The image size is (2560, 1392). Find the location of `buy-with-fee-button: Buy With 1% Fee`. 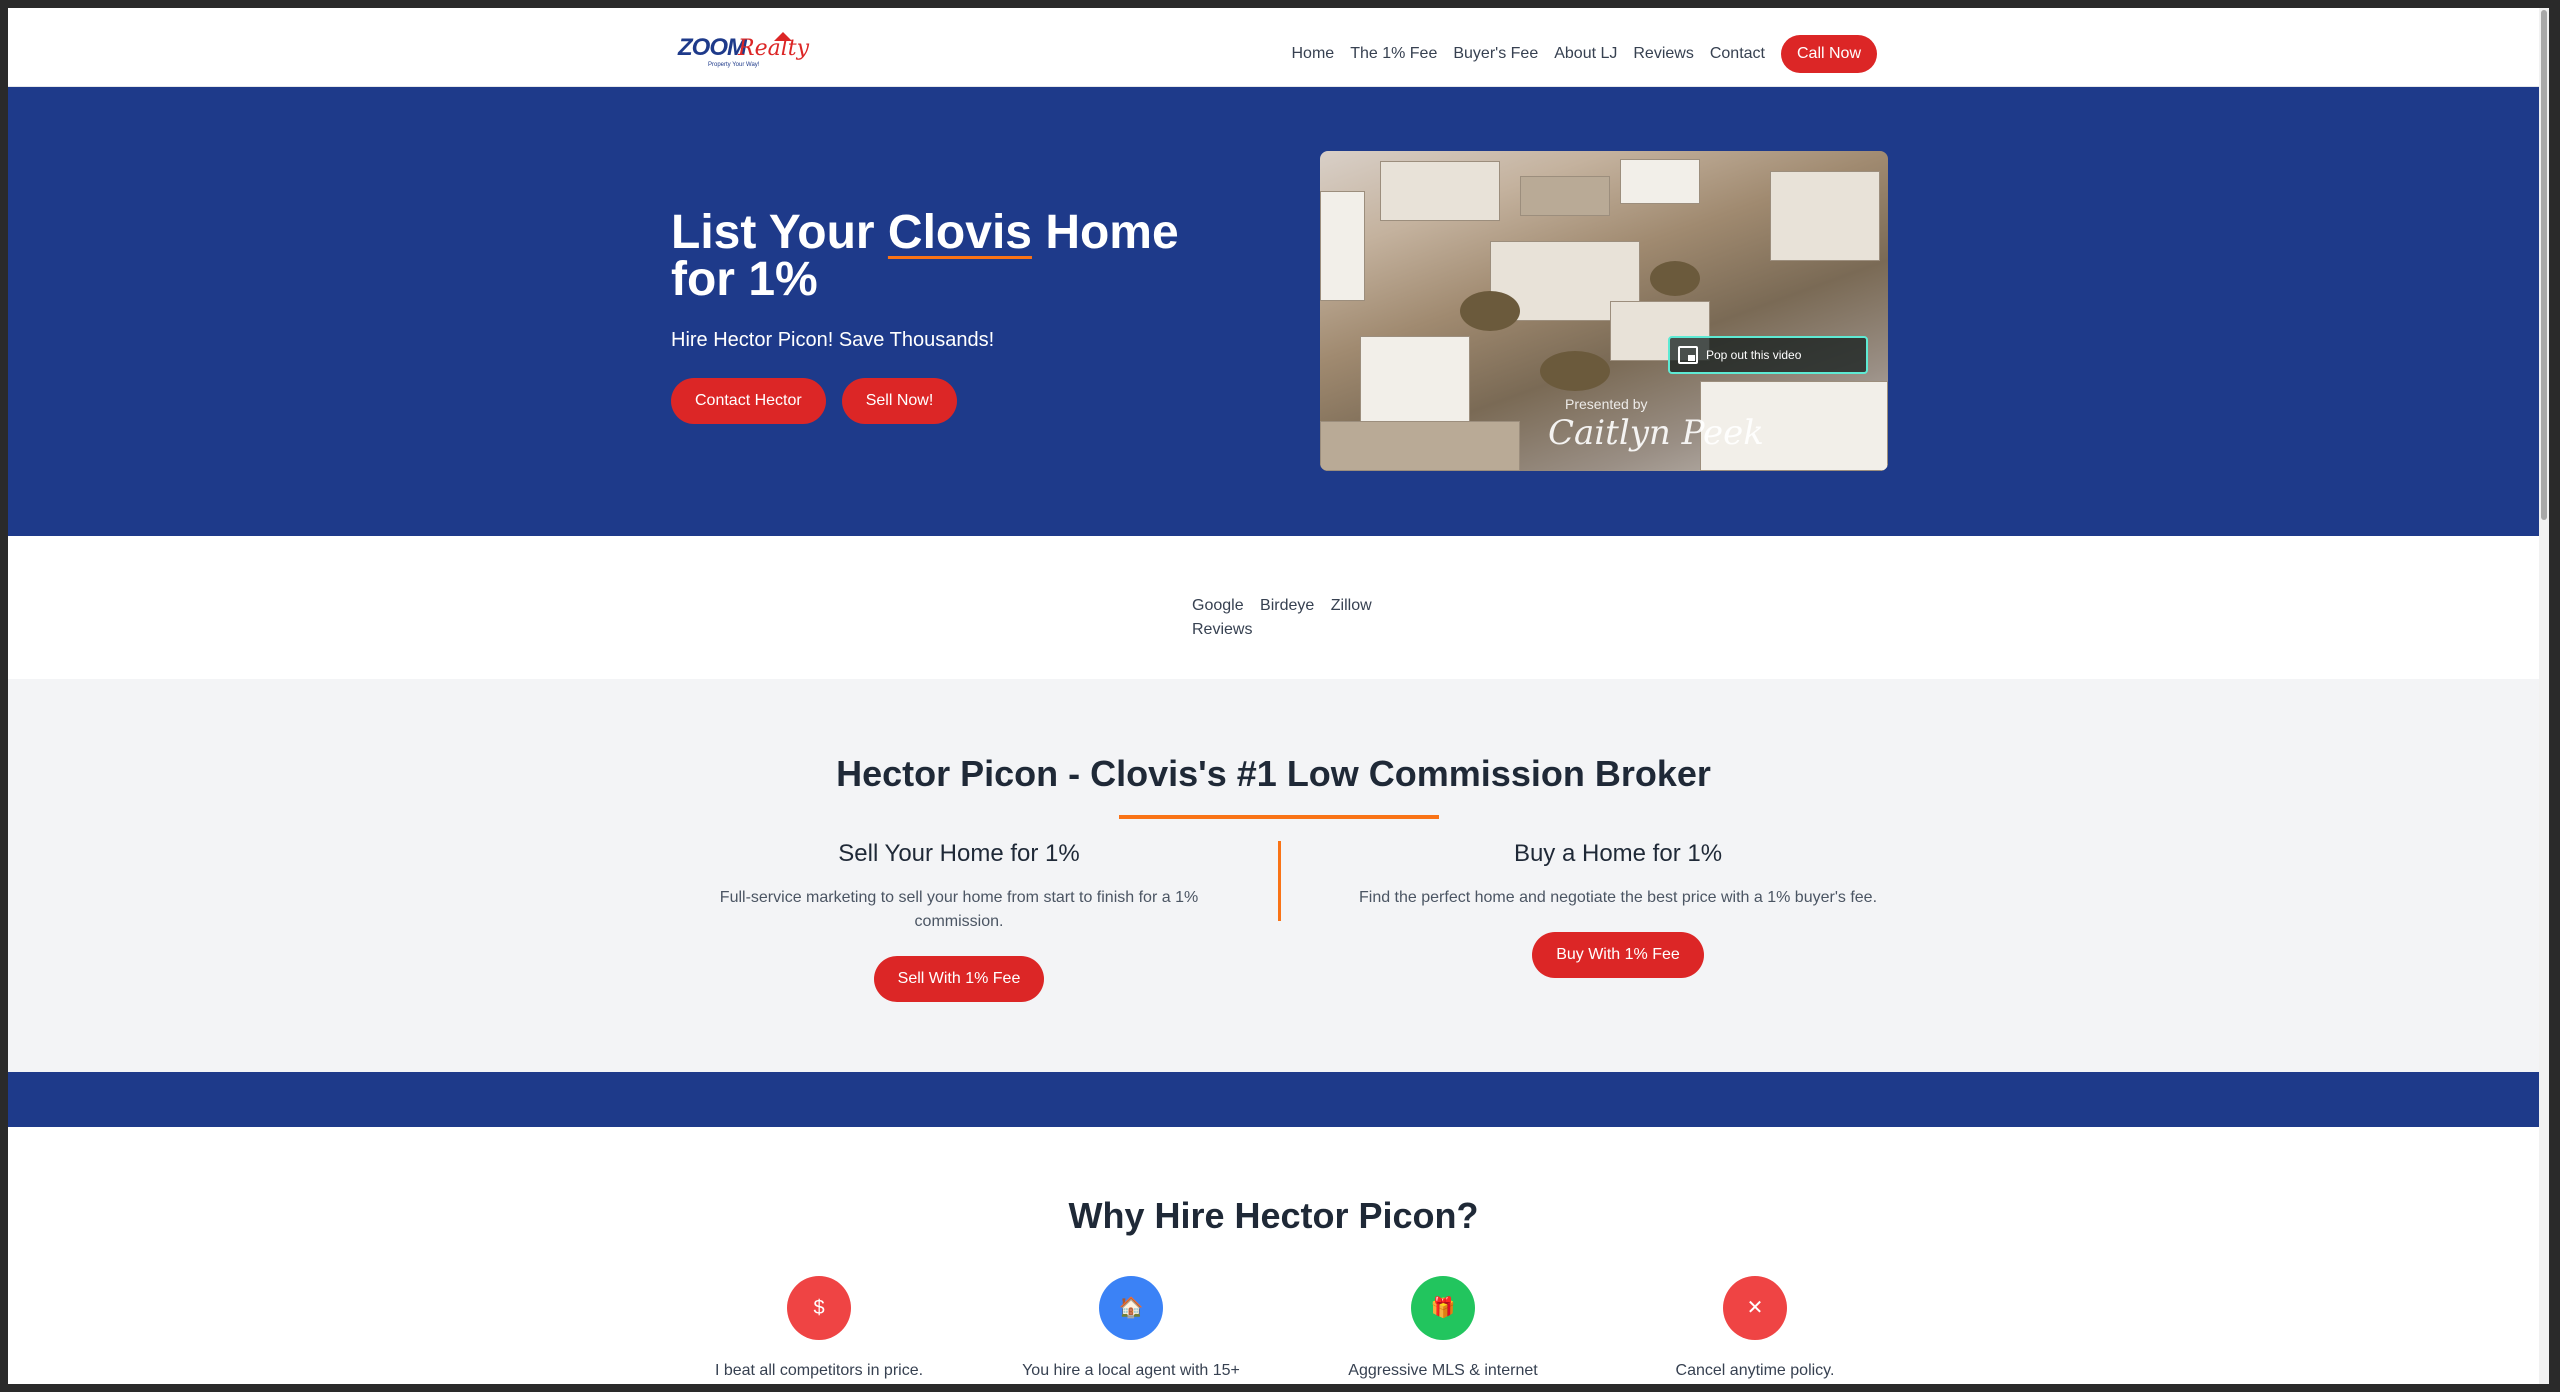

buy-with-fee-button: Buy With 1% Fee is located at coordinates (1618, 955).